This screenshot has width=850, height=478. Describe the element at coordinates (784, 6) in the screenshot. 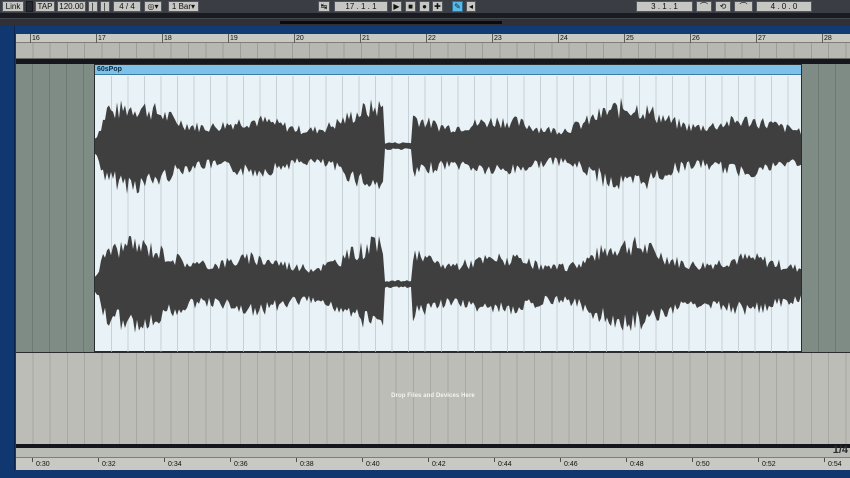

I see `loop-length-field: 4 . 0 . 0` at that location.